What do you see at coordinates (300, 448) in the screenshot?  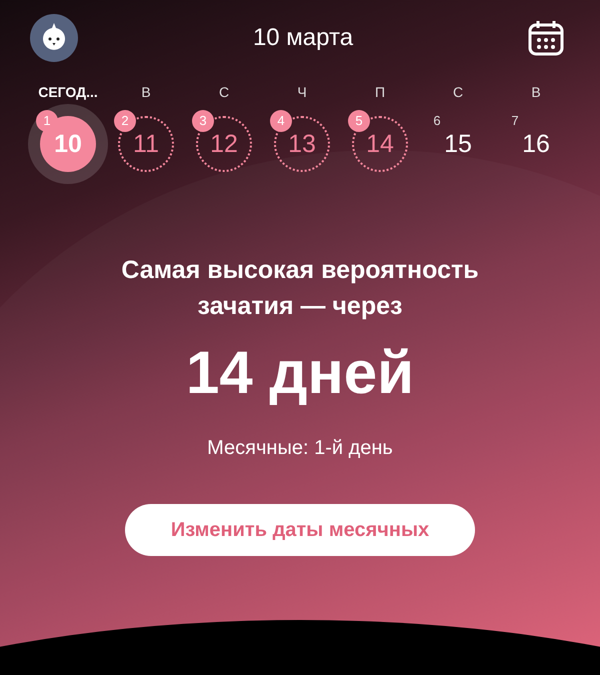 I see `period-status: Месячные: 1-й день` at bounding box center [300, 448].